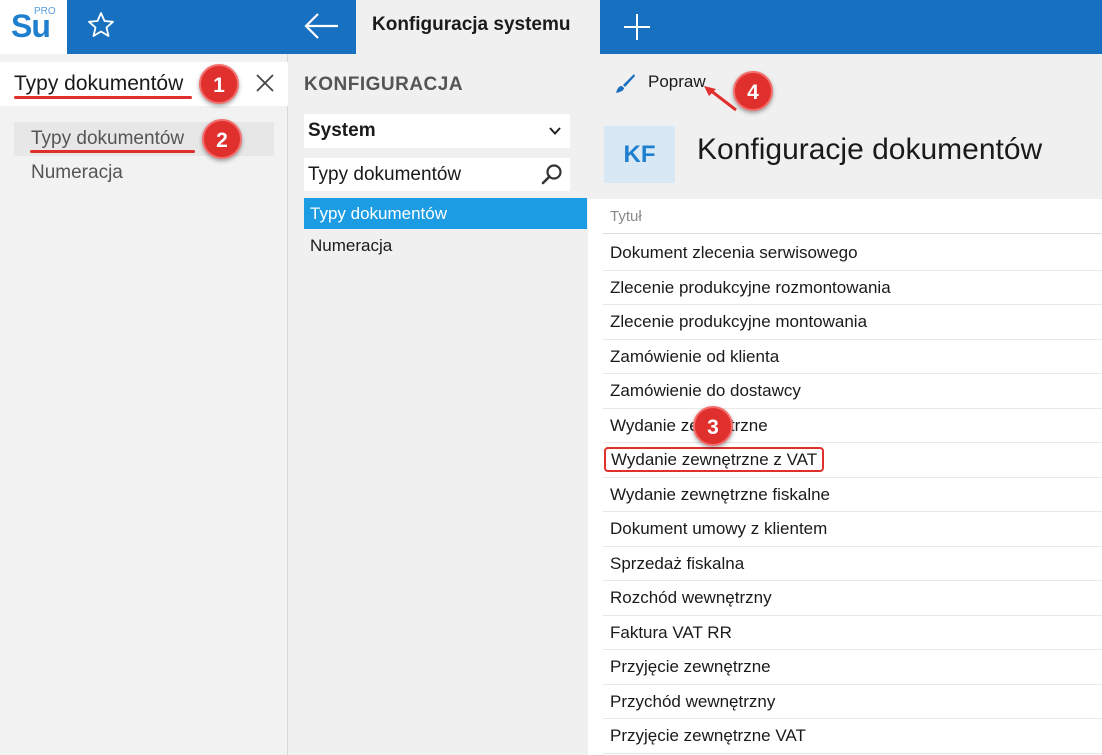 This screenshot has width=1102, height=755. I want to click on tab-label: Konfiguracja systemu, so click(471, 24).